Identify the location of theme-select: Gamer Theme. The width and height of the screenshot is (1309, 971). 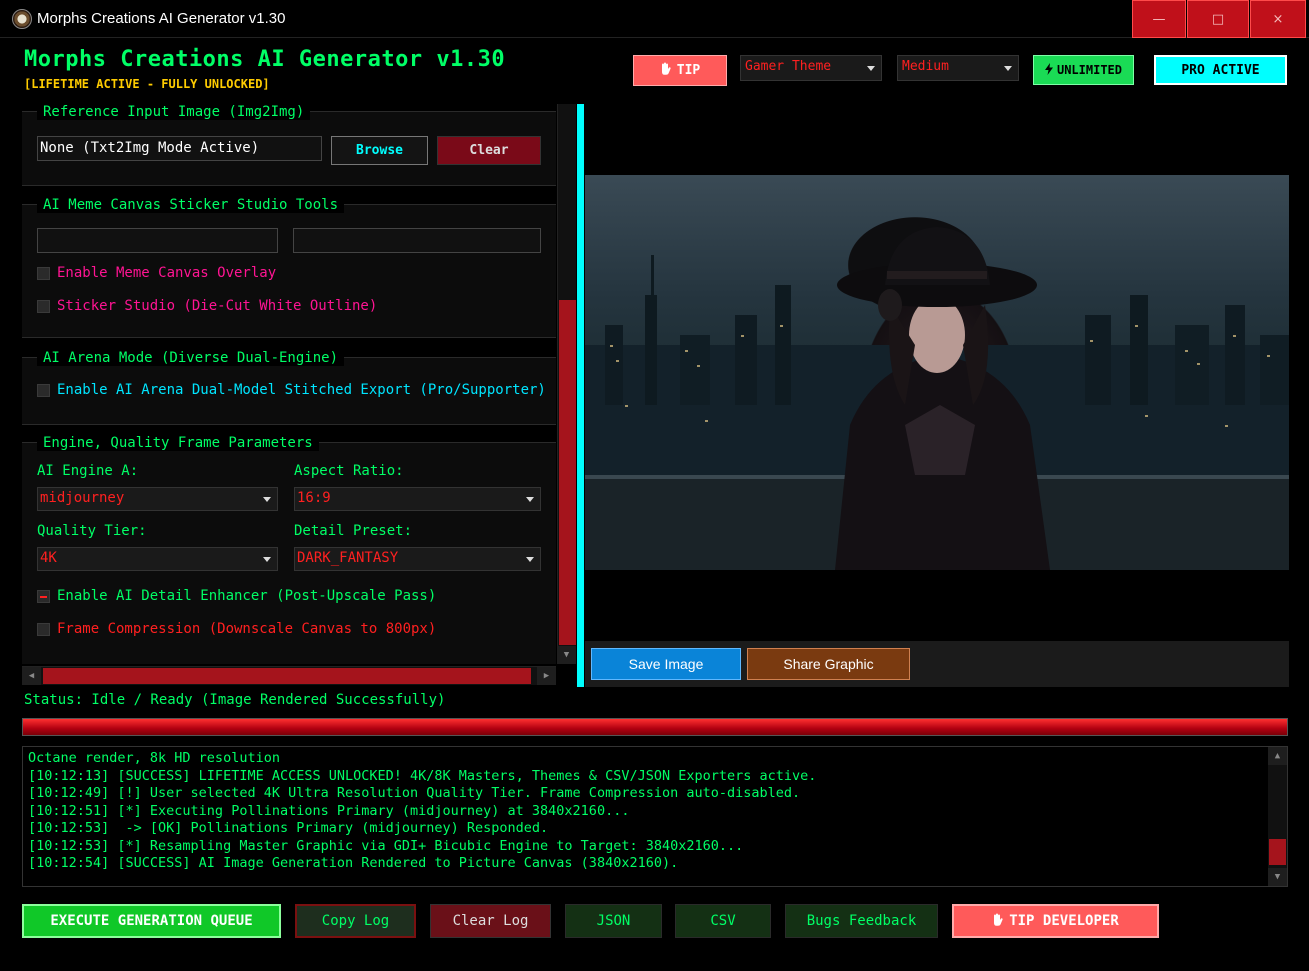
(811, 68).